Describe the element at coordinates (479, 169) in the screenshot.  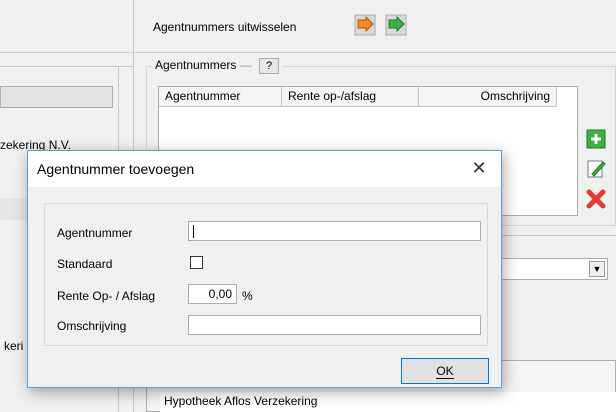
I see `close-icon: ✕` at that location.